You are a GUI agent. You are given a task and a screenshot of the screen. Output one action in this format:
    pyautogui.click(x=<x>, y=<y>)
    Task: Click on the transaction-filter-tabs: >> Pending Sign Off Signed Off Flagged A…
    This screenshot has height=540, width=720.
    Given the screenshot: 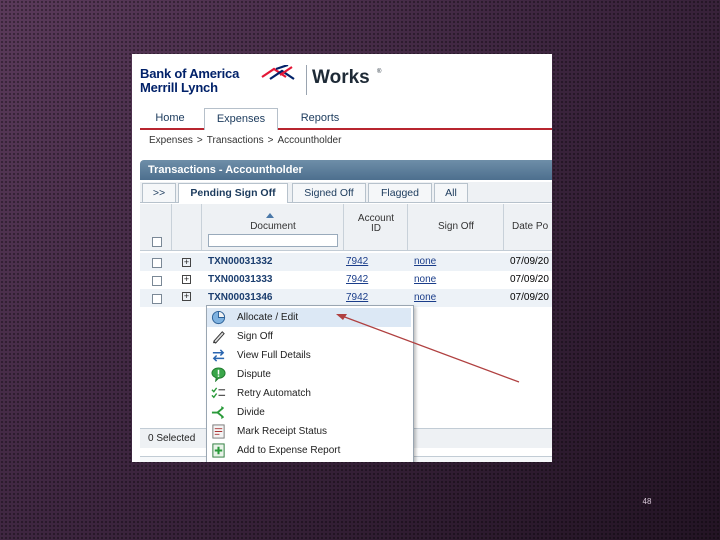 What is the action you would take?
    pyautogui.click(x=346, y=192)
    